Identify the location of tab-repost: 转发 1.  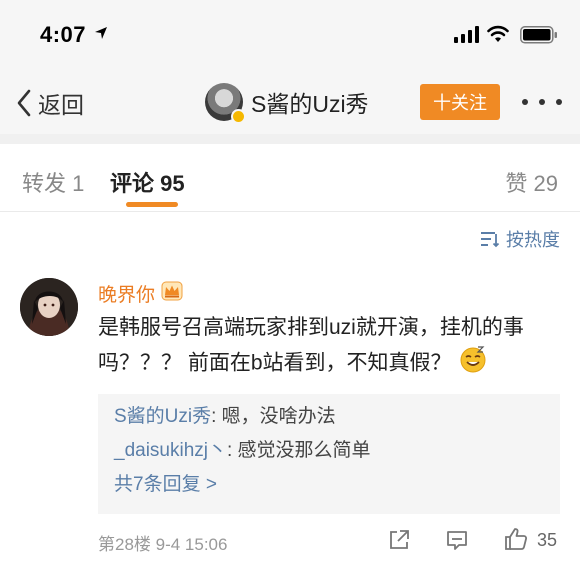
(53, 182).